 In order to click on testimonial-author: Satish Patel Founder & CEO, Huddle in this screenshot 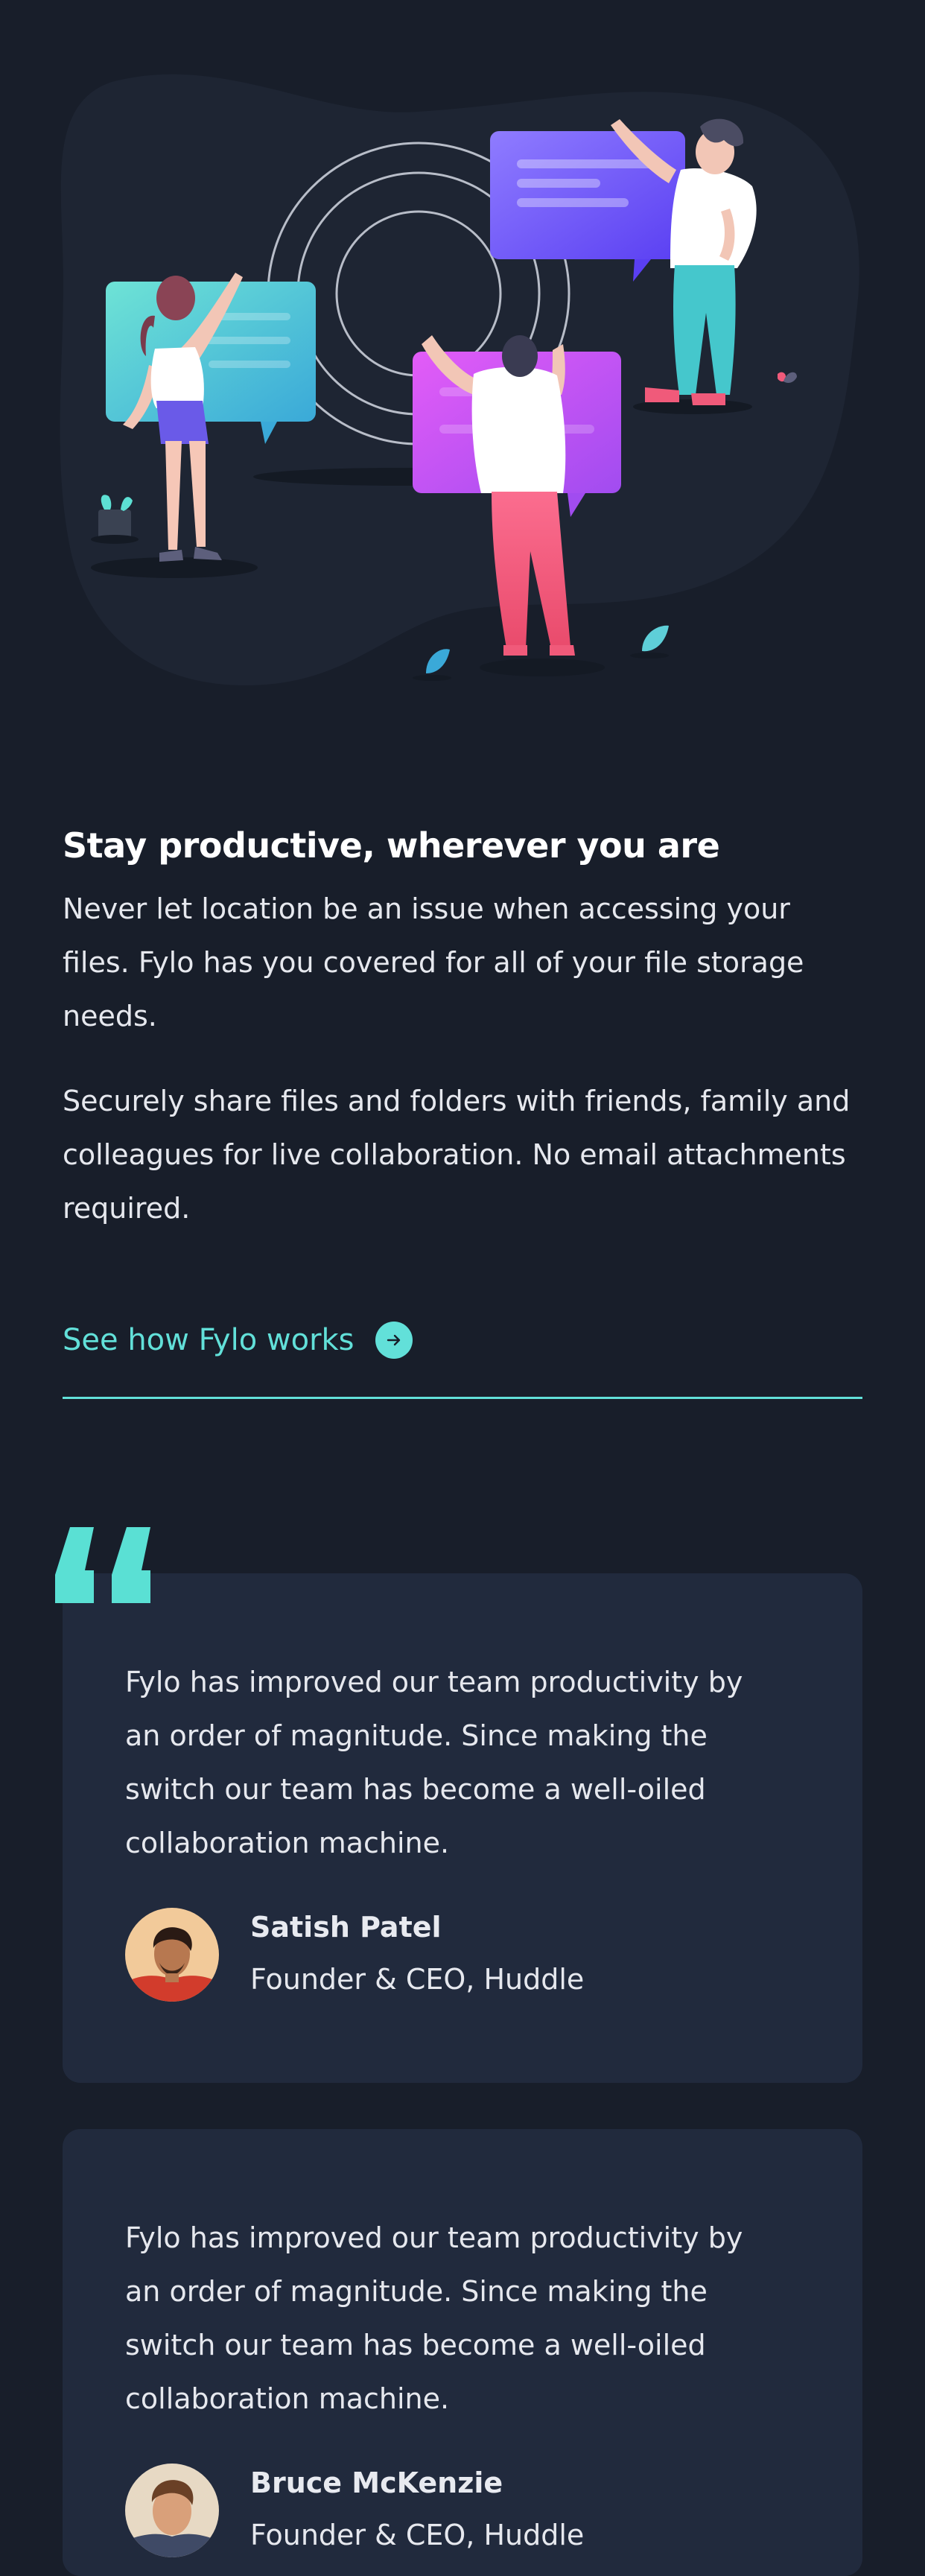, I will do `click(354, 1955)`.